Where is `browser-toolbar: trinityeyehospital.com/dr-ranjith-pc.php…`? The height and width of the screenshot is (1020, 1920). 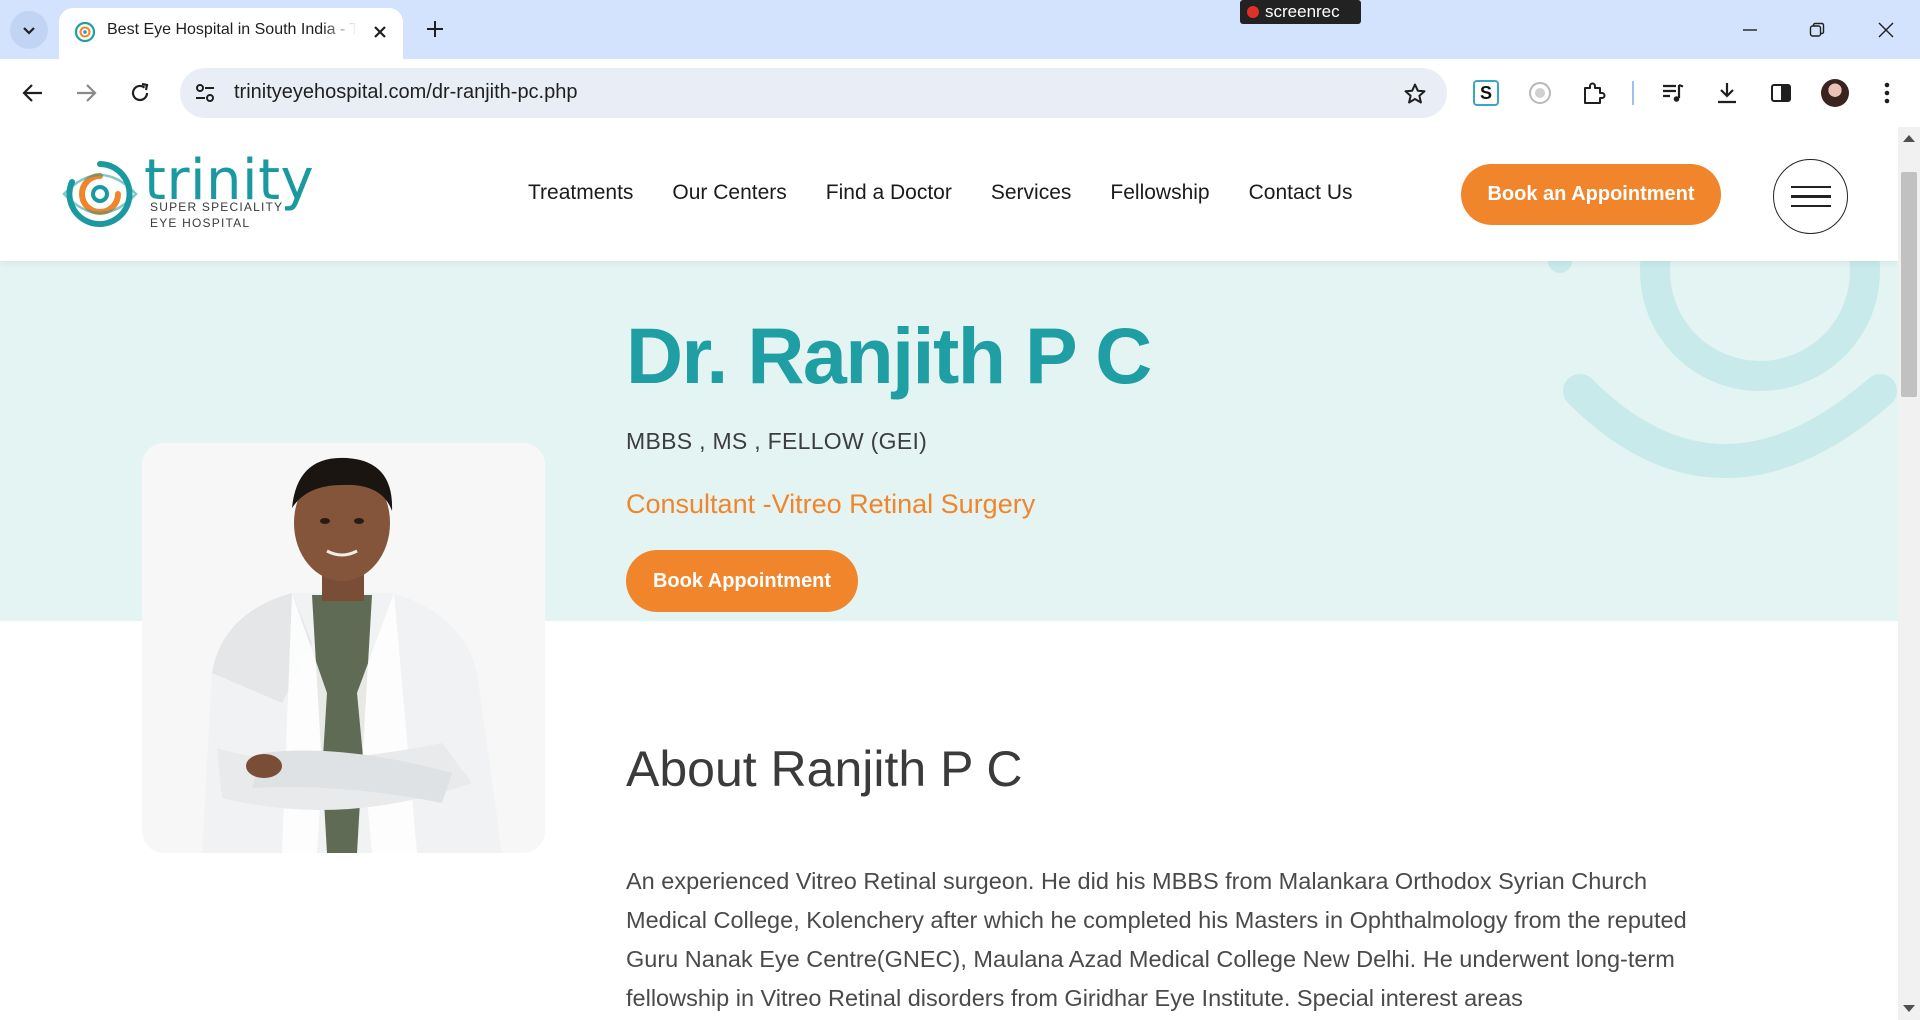 browser-toolbar: trinityeyehospital.com/dr-ranjith-pc.php… is located at coordinates (960, 93).